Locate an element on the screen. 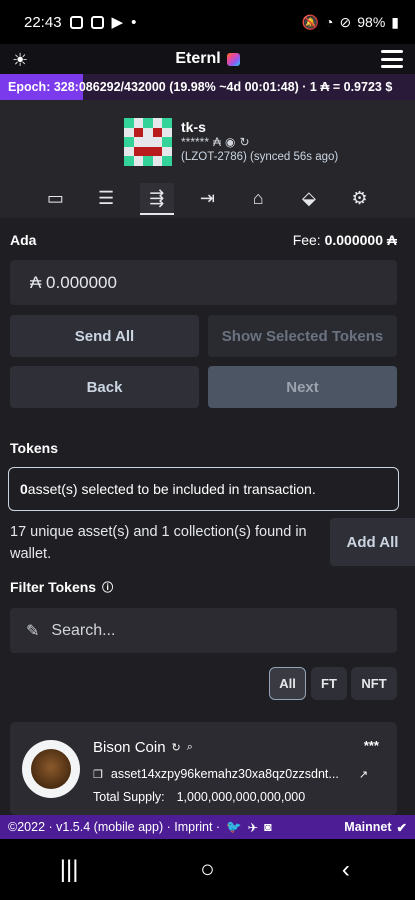  token-name-row: Bison Coin ↻ ⌕ is located at coordinates (143, 747).